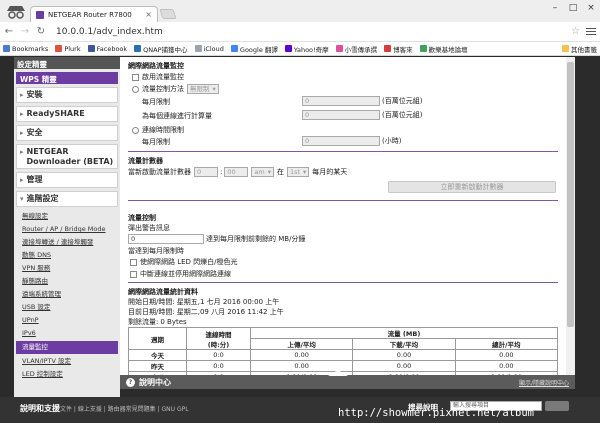 This screenshot has width=600, height=423. I want to click on monthly-limit-unit: (百萬位元組), so click(402, 101).